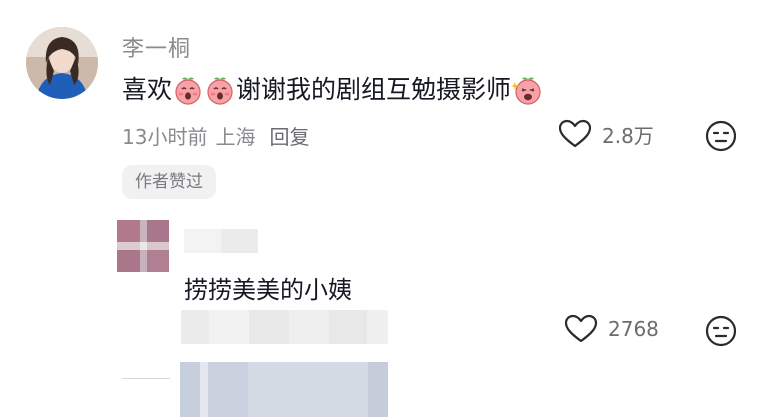  I want to click on reply-like-button: 2768, so click(611, 329).